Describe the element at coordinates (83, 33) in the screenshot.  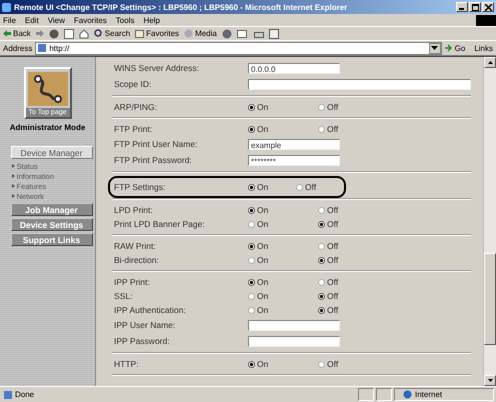
I see `home-icon` at that location.